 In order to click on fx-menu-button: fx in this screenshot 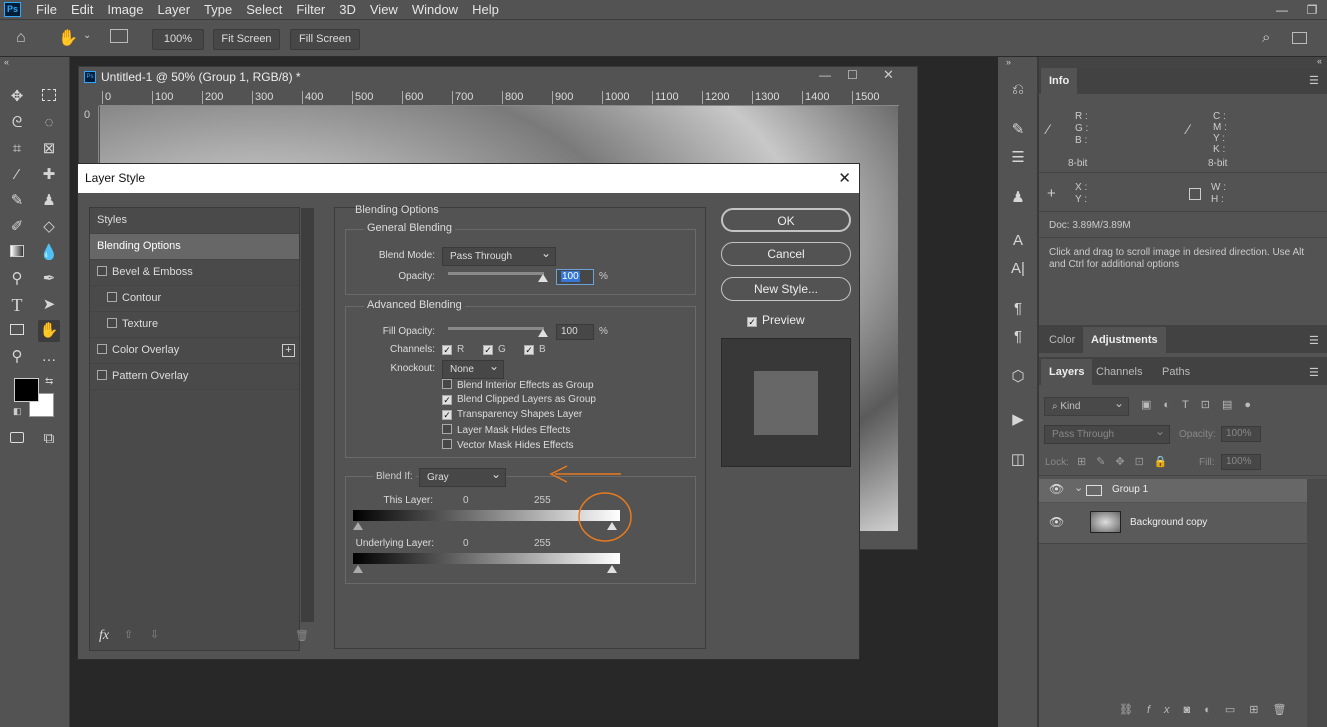, I will do `click(104, 636)`.